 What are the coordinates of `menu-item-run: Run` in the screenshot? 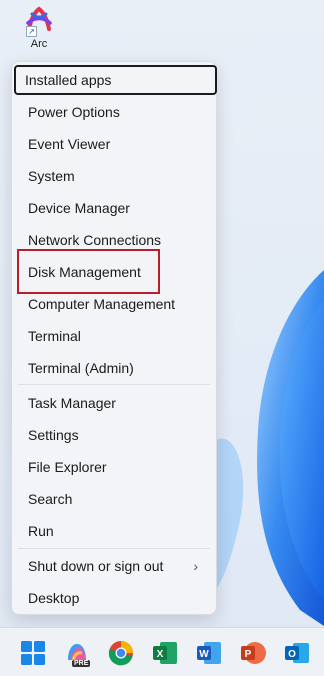 It's located at (114, 531).